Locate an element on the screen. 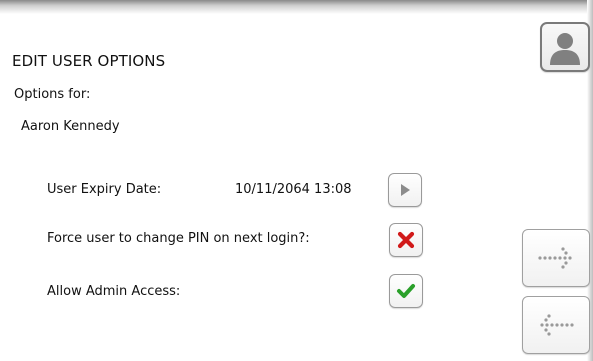  user-avatar-icon is located at coordinates (565, 49).